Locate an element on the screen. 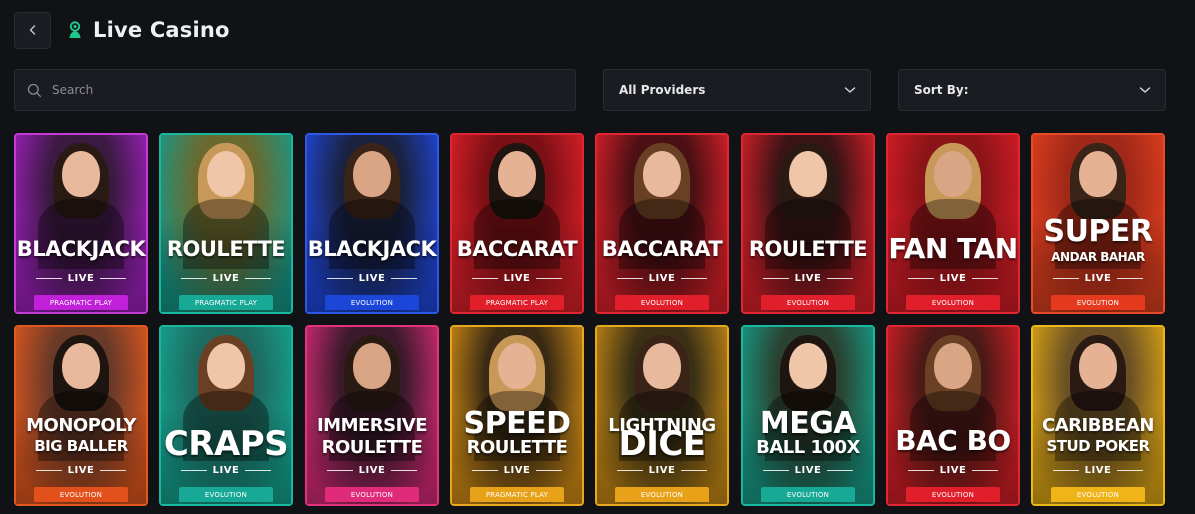  sort-dropdown-label: Sort By: is located at coordinates (941, 90).